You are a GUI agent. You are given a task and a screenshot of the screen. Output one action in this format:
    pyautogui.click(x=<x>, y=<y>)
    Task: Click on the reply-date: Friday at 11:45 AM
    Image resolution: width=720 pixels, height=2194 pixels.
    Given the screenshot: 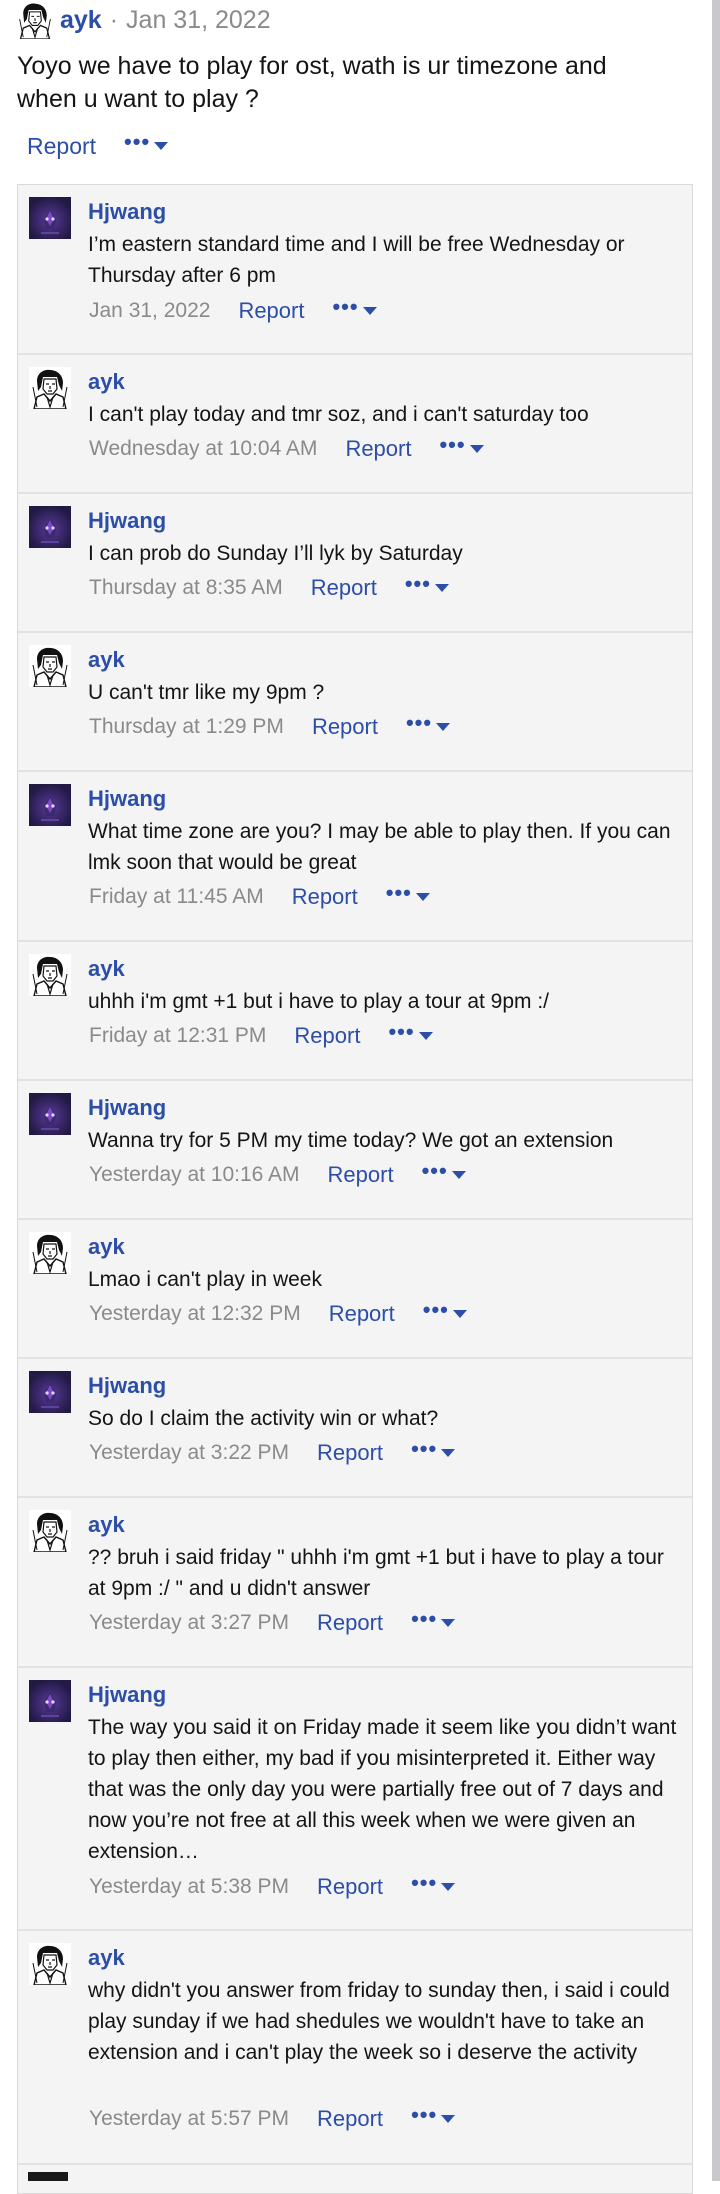 What is the action you would take?
    pyautogui.click(x=176, y=897)
    